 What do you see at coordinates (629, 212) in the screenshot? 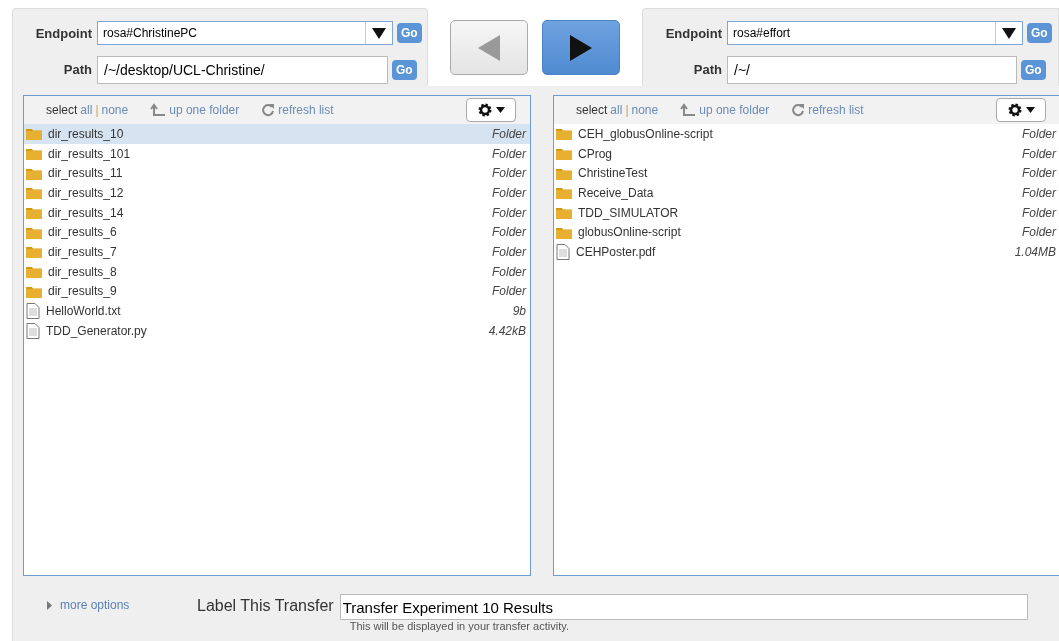
I see `file-name: TDD_SIMULATOR` at bounding box center [629, 212].